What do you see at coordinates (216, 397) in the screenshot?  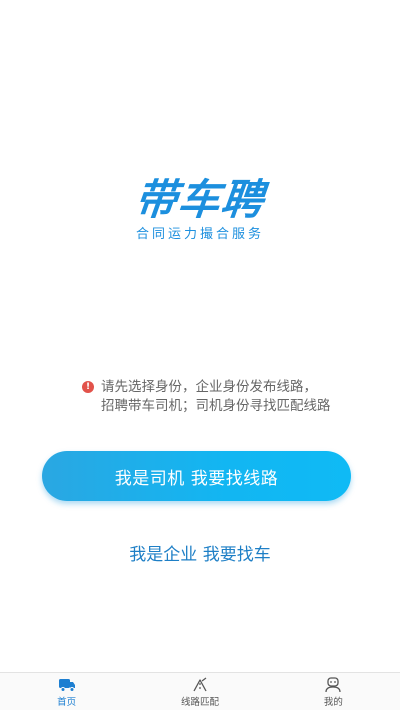 I see `notice-text: 请先选择身份，企业身份发布线路， 招聘带车司机；司机身份寻找匹配线路` at bounding box center [216, 397].